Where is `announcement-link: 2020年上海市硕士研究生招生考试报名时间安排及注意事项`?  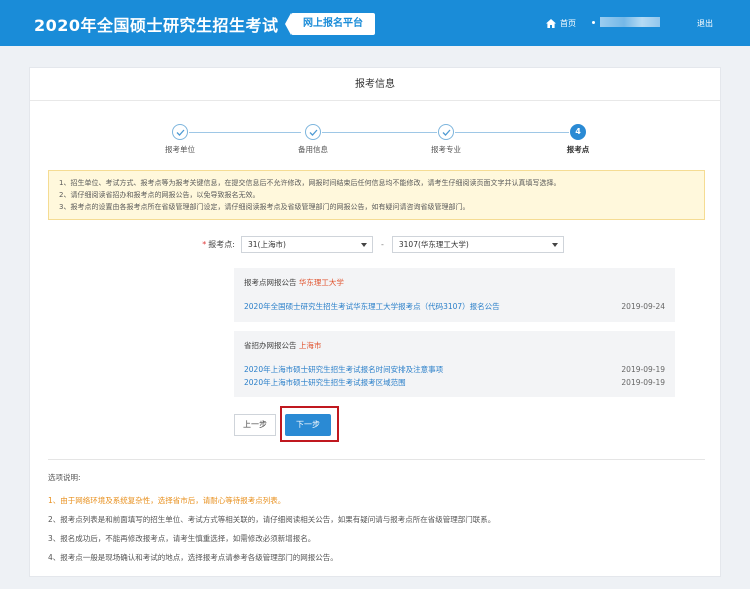 announcement-link: 2020年上海市硕士研究生招生考试报名时间安排及注意事项 is located at coordinates (343, 369).